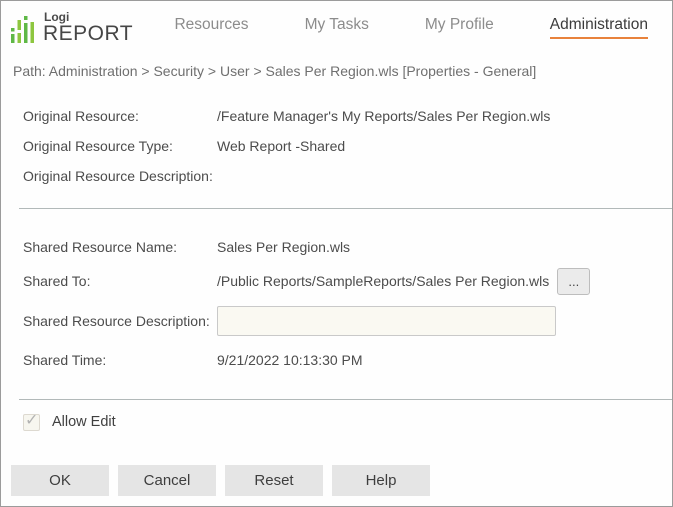 The width and height of the screenshot is (673, 507). What do you see at coordinates (84, 422) in the screenshot?
I see `allow-edit-label: Allow Edit` at bounding box center [84, 422].